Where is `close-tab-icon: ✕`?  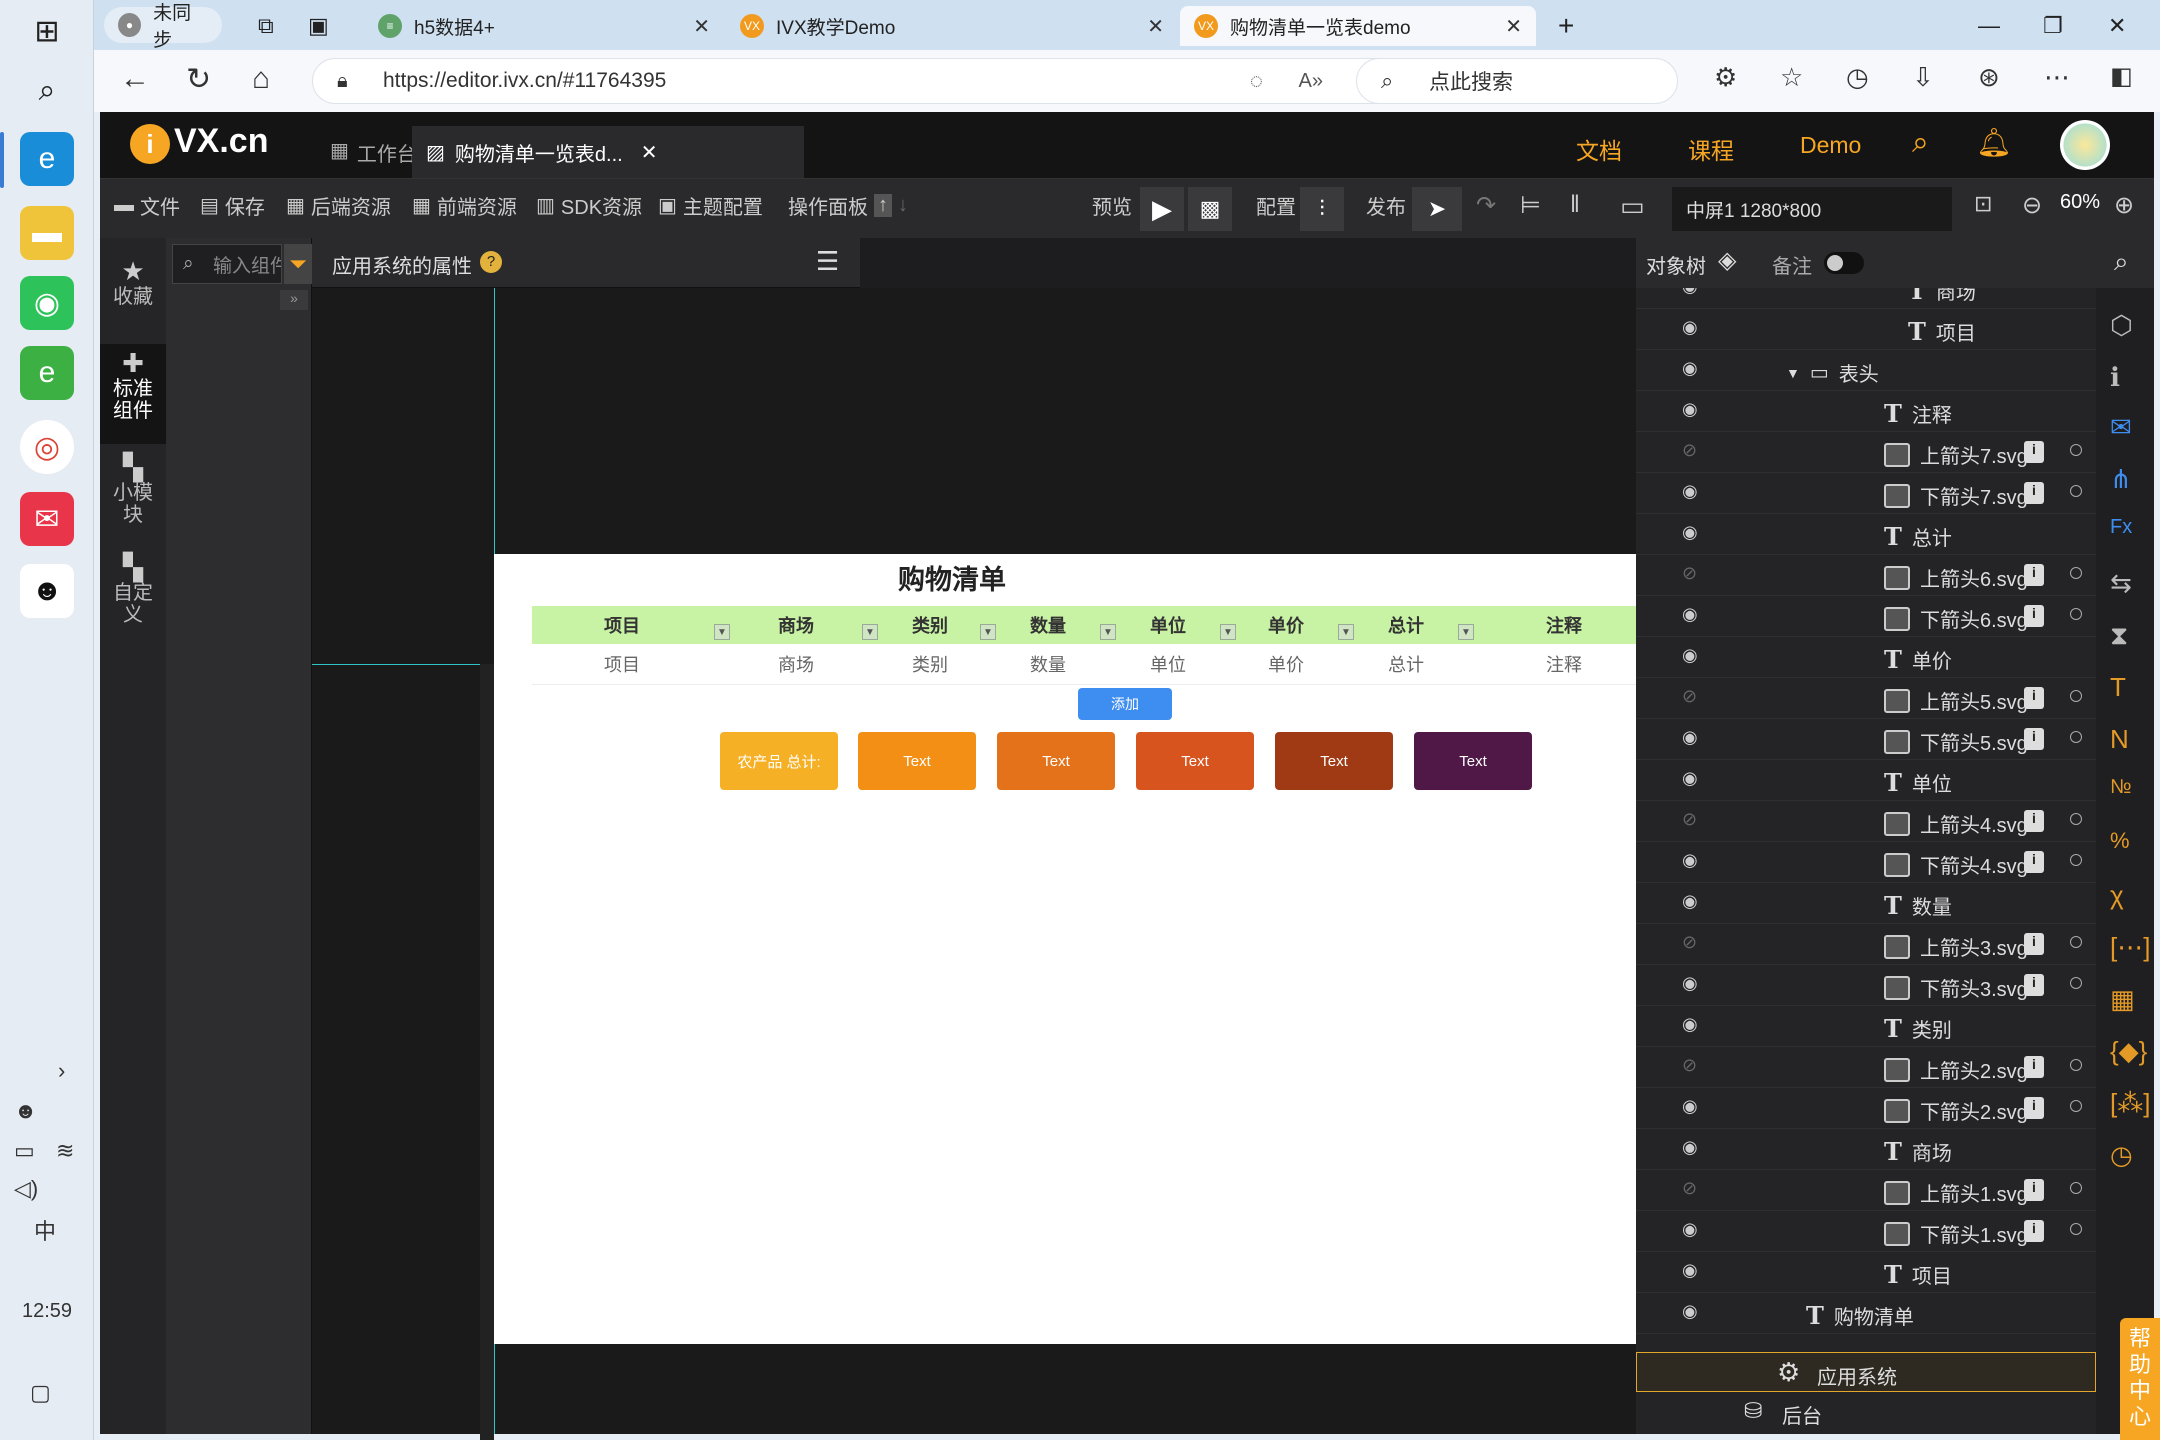
close-tab-icon: ✕ is located at coordinates (701, 26).